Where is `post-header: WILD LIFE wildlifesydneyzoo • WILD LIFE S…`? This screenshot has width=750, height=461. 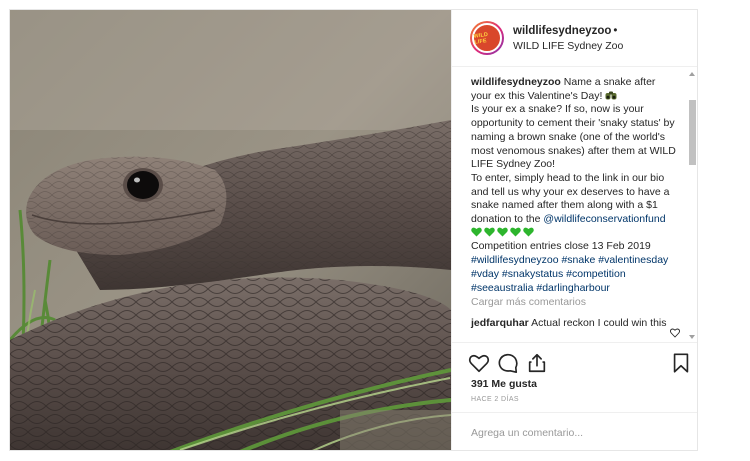 post-header: WILD LIFE wildlifesydneyzoo • WILD LIFE S… is located at coordinates (574, 38).